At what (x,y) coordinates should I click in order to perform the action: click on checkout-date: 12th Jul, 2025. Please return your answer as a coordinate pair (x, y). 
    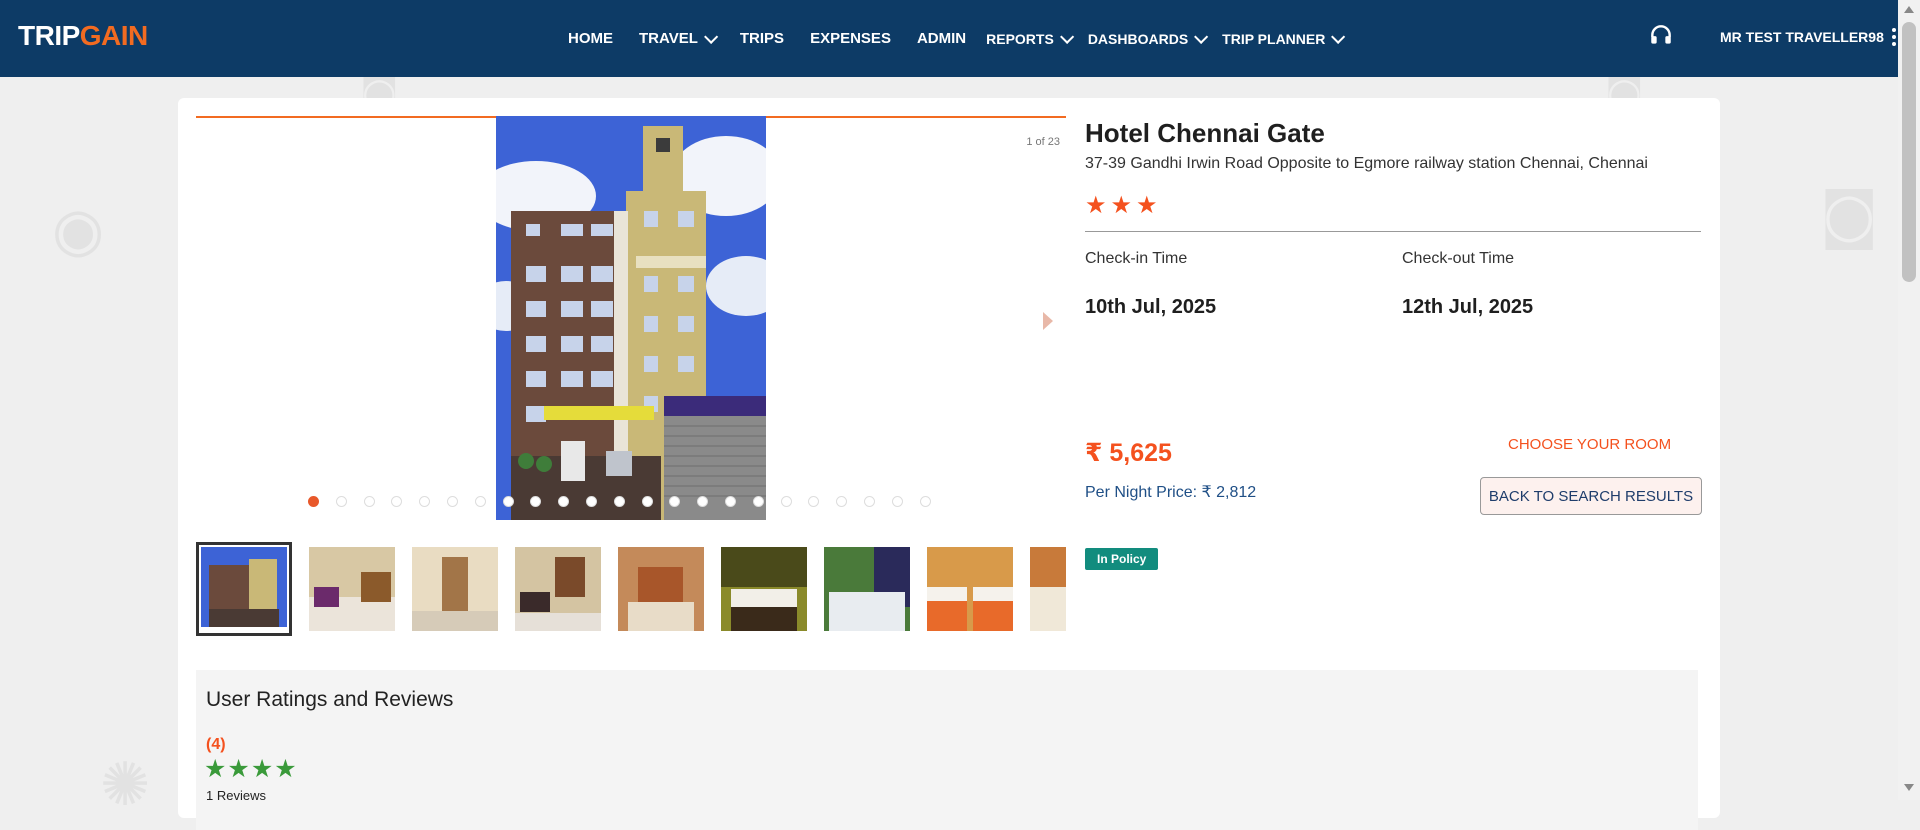
    Looking at the image, I should click on (1468, 307).